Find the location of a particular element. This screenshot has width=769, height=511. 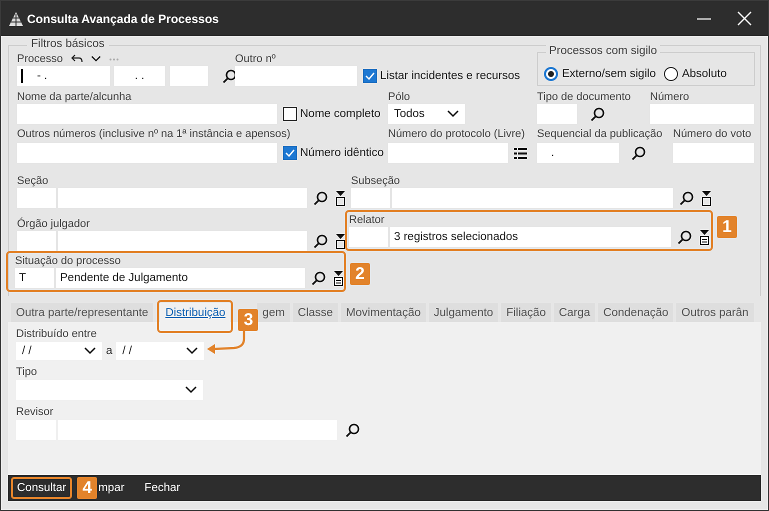

checkbox-label: Número idêntico is located at coordinates (342, 153).